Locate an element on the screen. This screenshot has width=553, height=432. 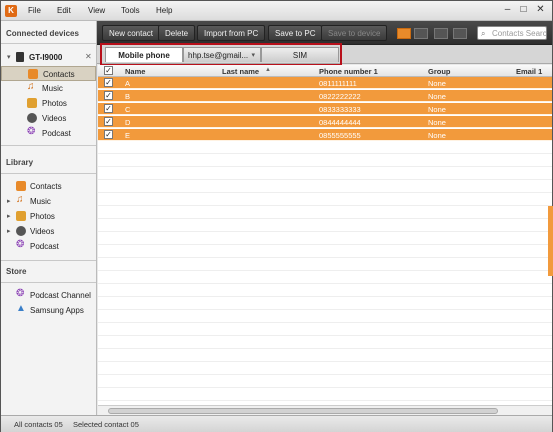
cell-name: A is located at coordinates (128, 83).